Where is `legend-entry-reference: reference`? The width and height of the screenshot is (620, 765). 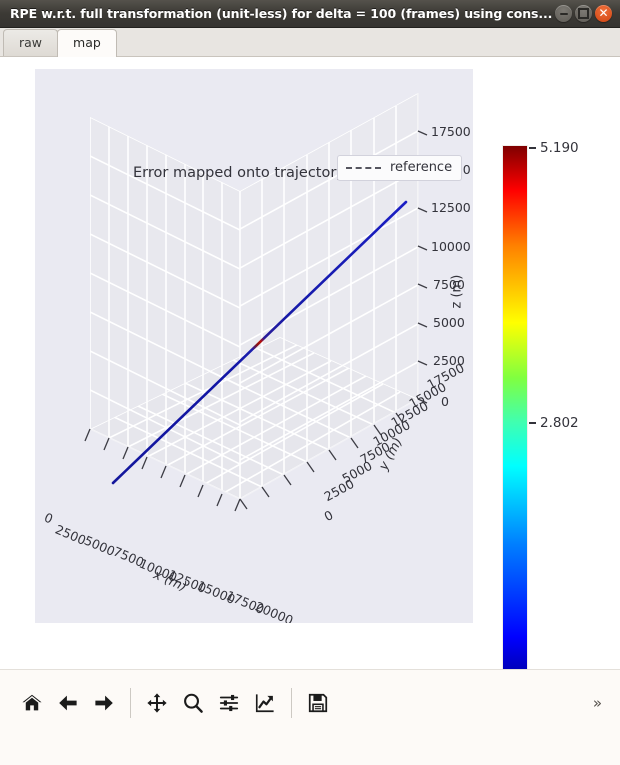
legend-entry-reference: reference is located at coordinates (421, 167).